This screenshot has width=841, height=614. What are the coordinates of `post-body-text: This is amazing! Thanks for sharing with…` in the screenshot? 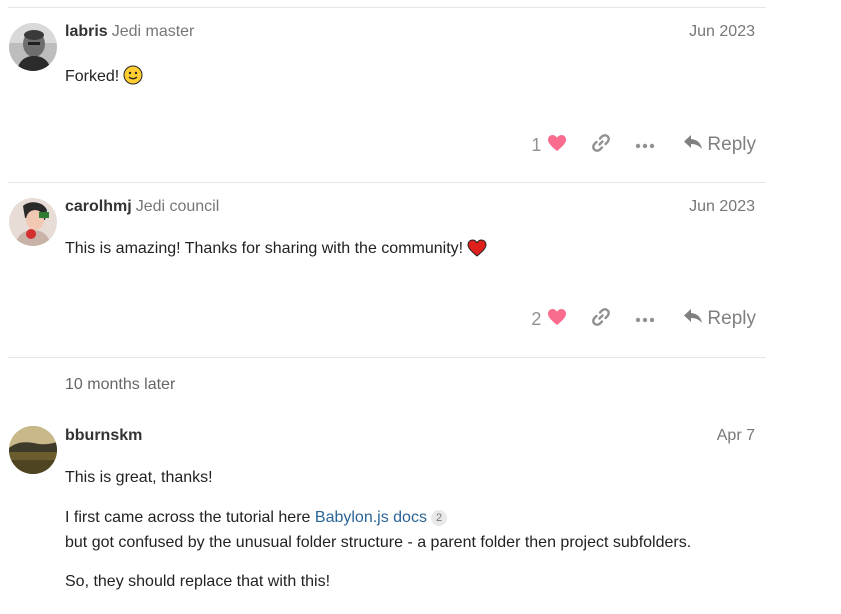 It's located at (264, 248).